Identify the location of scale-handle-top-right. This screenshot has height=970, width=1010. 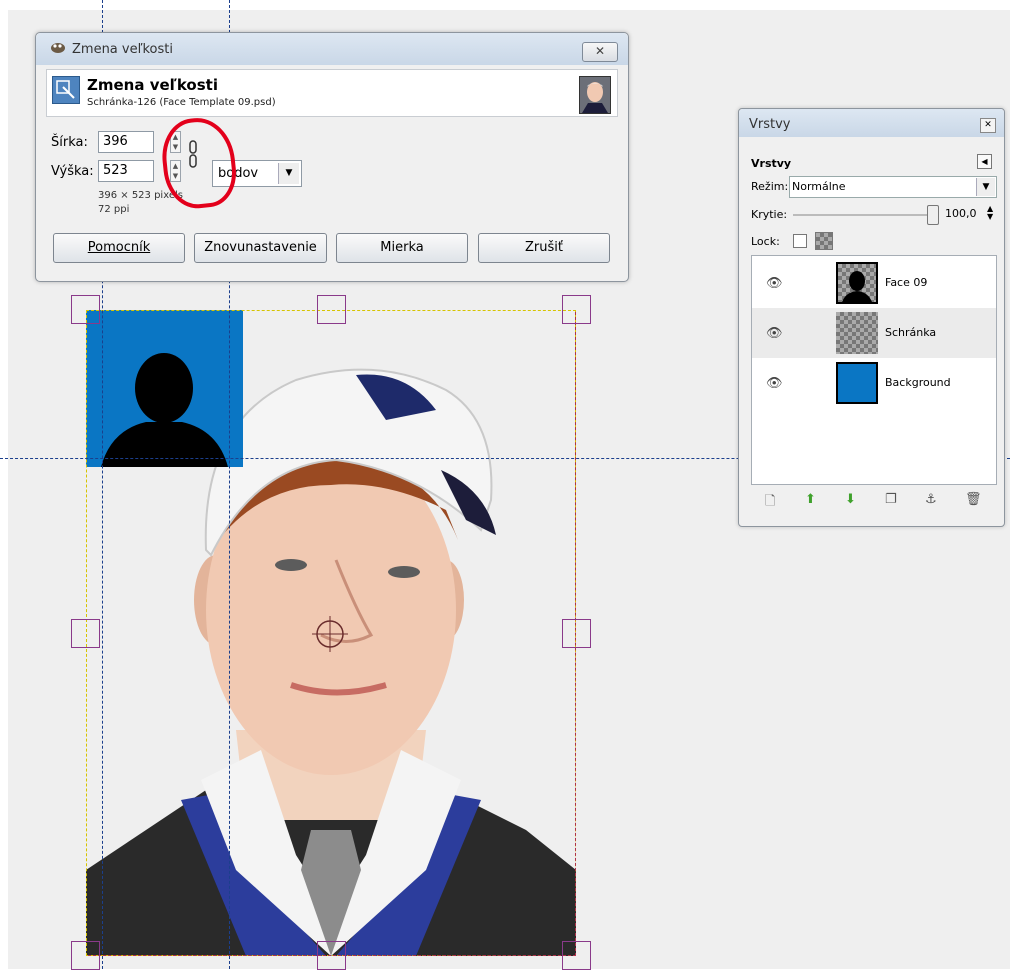
(576, 309).